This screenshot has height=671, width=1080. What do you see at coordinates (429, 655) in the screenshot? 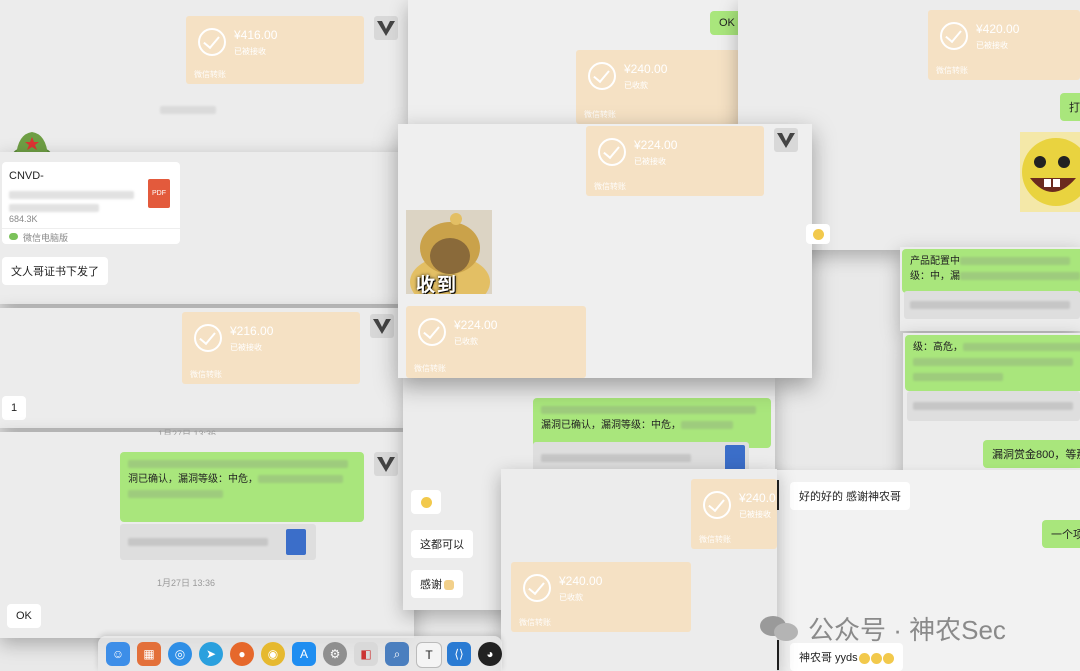
I see `typora-icon: T` at bounding box center [429, 655].